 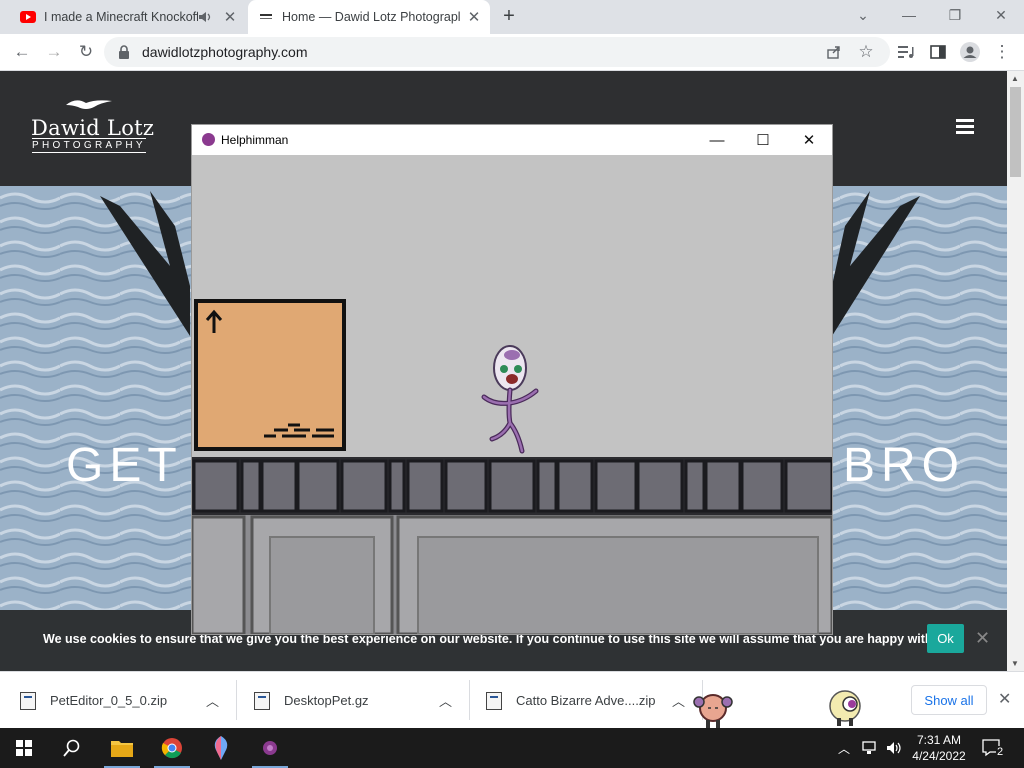 I want to click on windows-taskbar: ︿ 7:31 AM 4/24/2022 2, so click(x=512, y=748).